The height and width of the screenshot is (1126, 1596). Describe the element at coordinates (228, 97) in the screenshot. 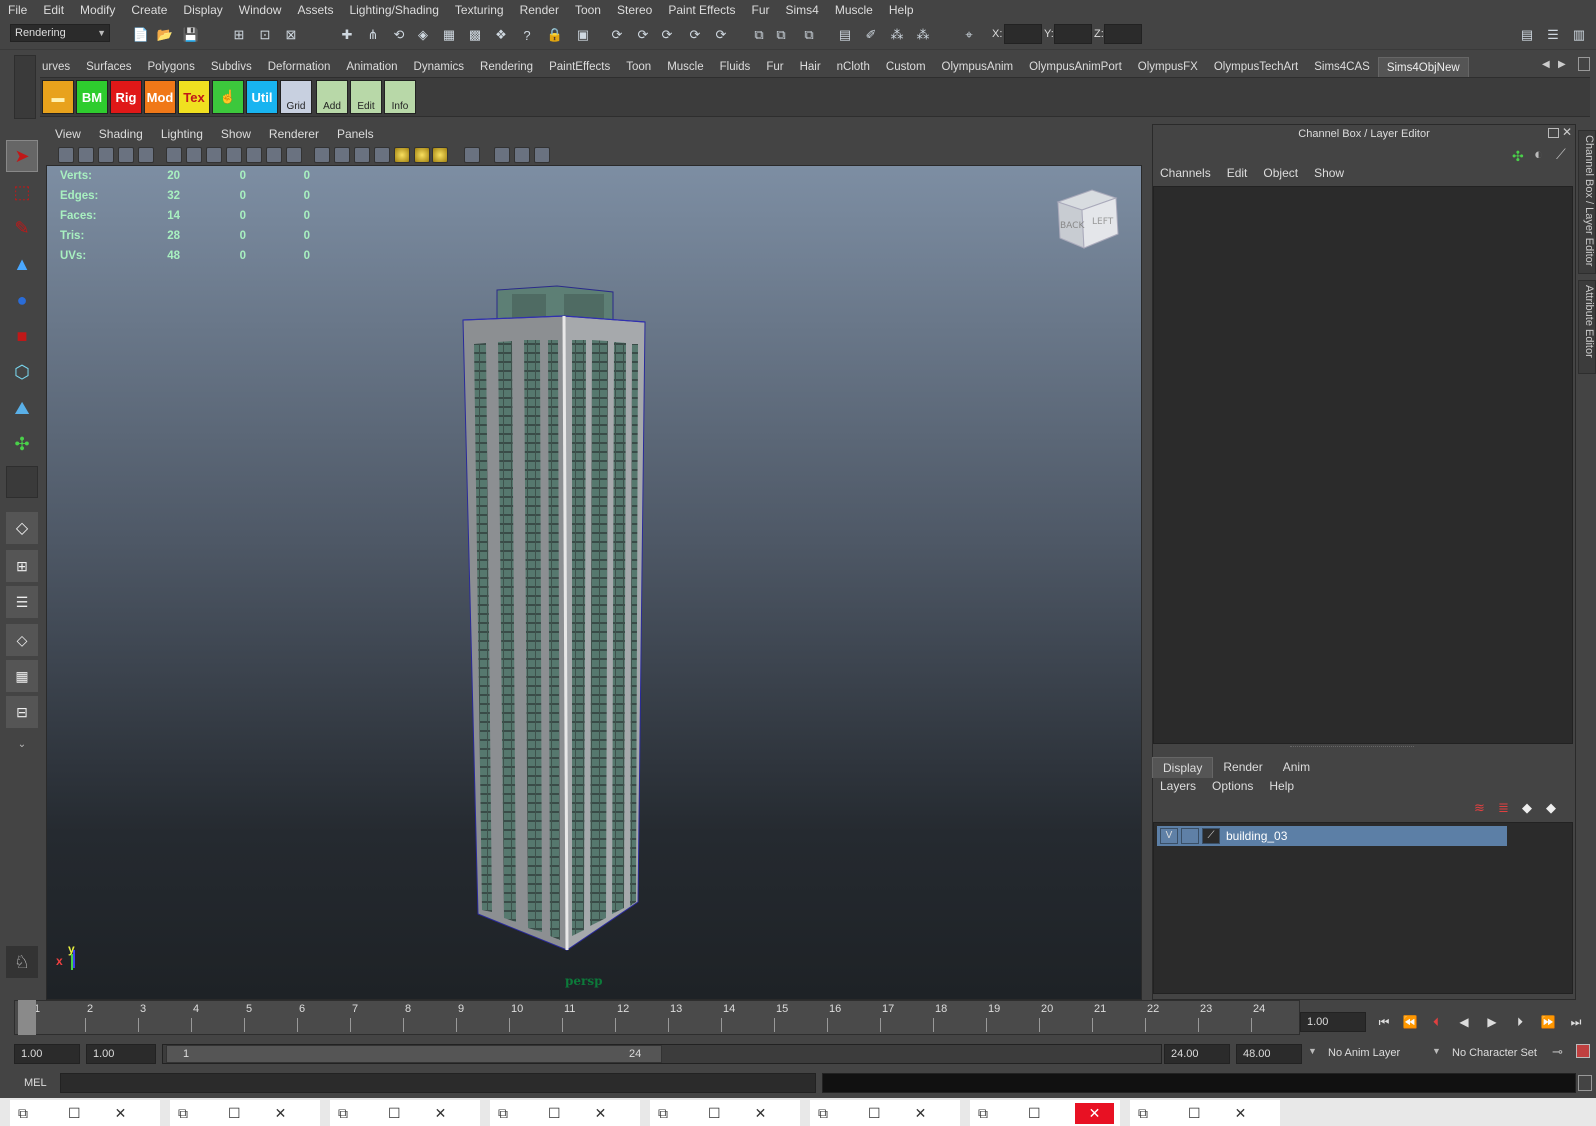

I see `shelf-hand-icon: ☝` at that location.